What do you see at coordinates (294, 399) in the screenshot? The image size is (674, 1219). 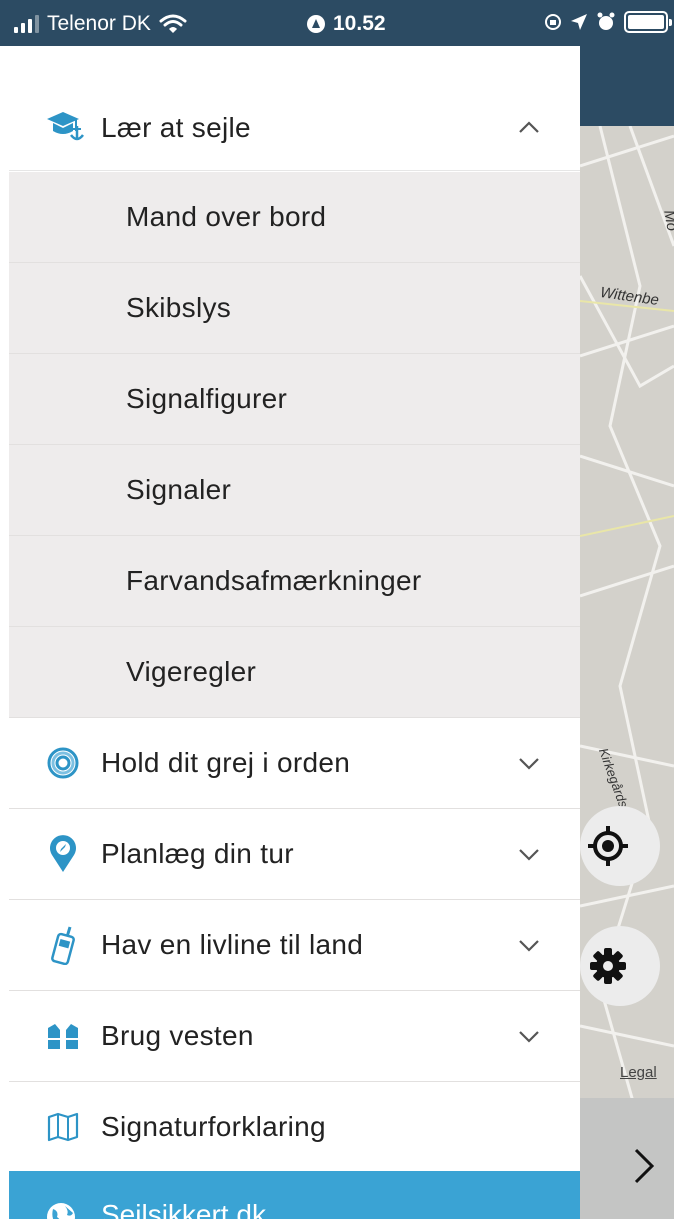 I see `submenu-item-signalfigurer: Signalfigurer` at bounding box center [294, 399].